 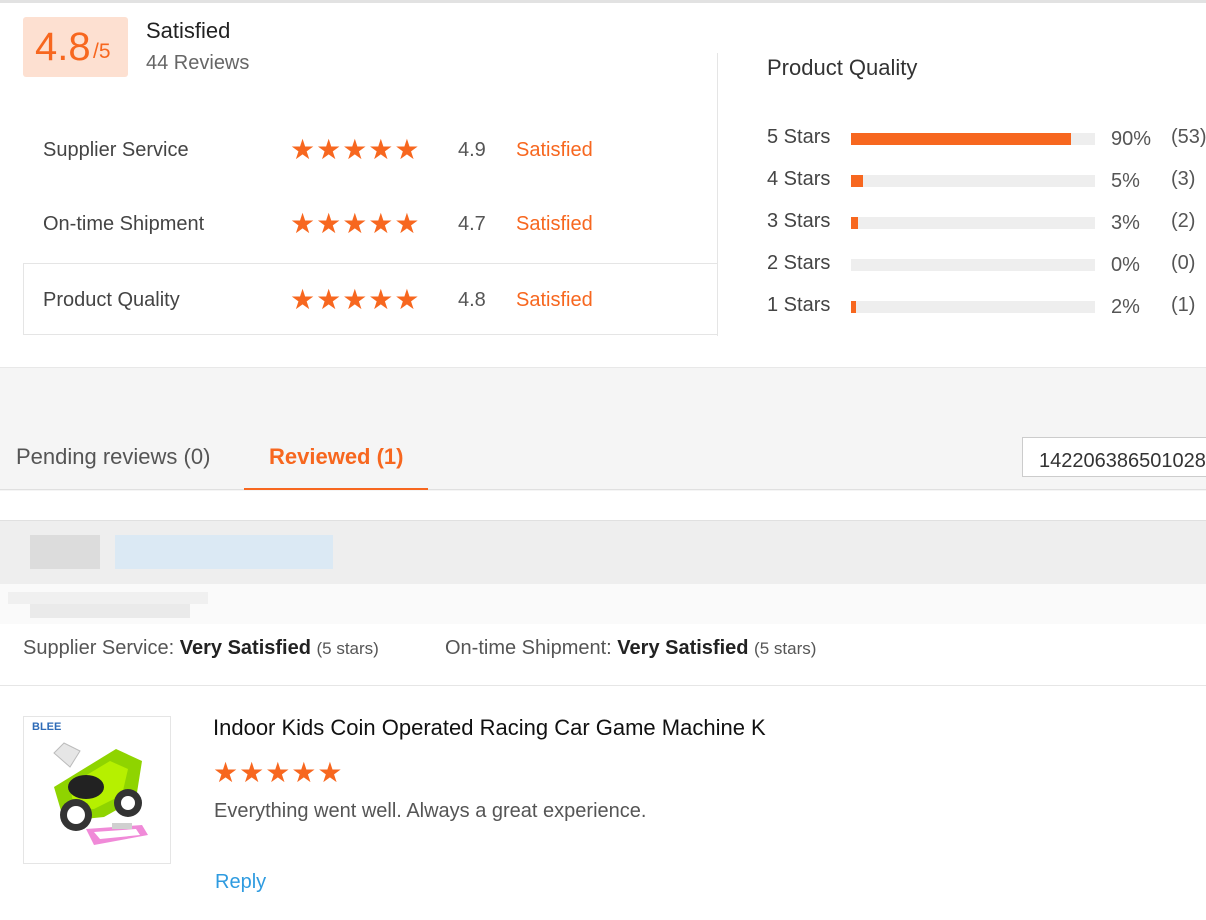 I want to click on racing-car-machine-image, so click(x=100, y=793).